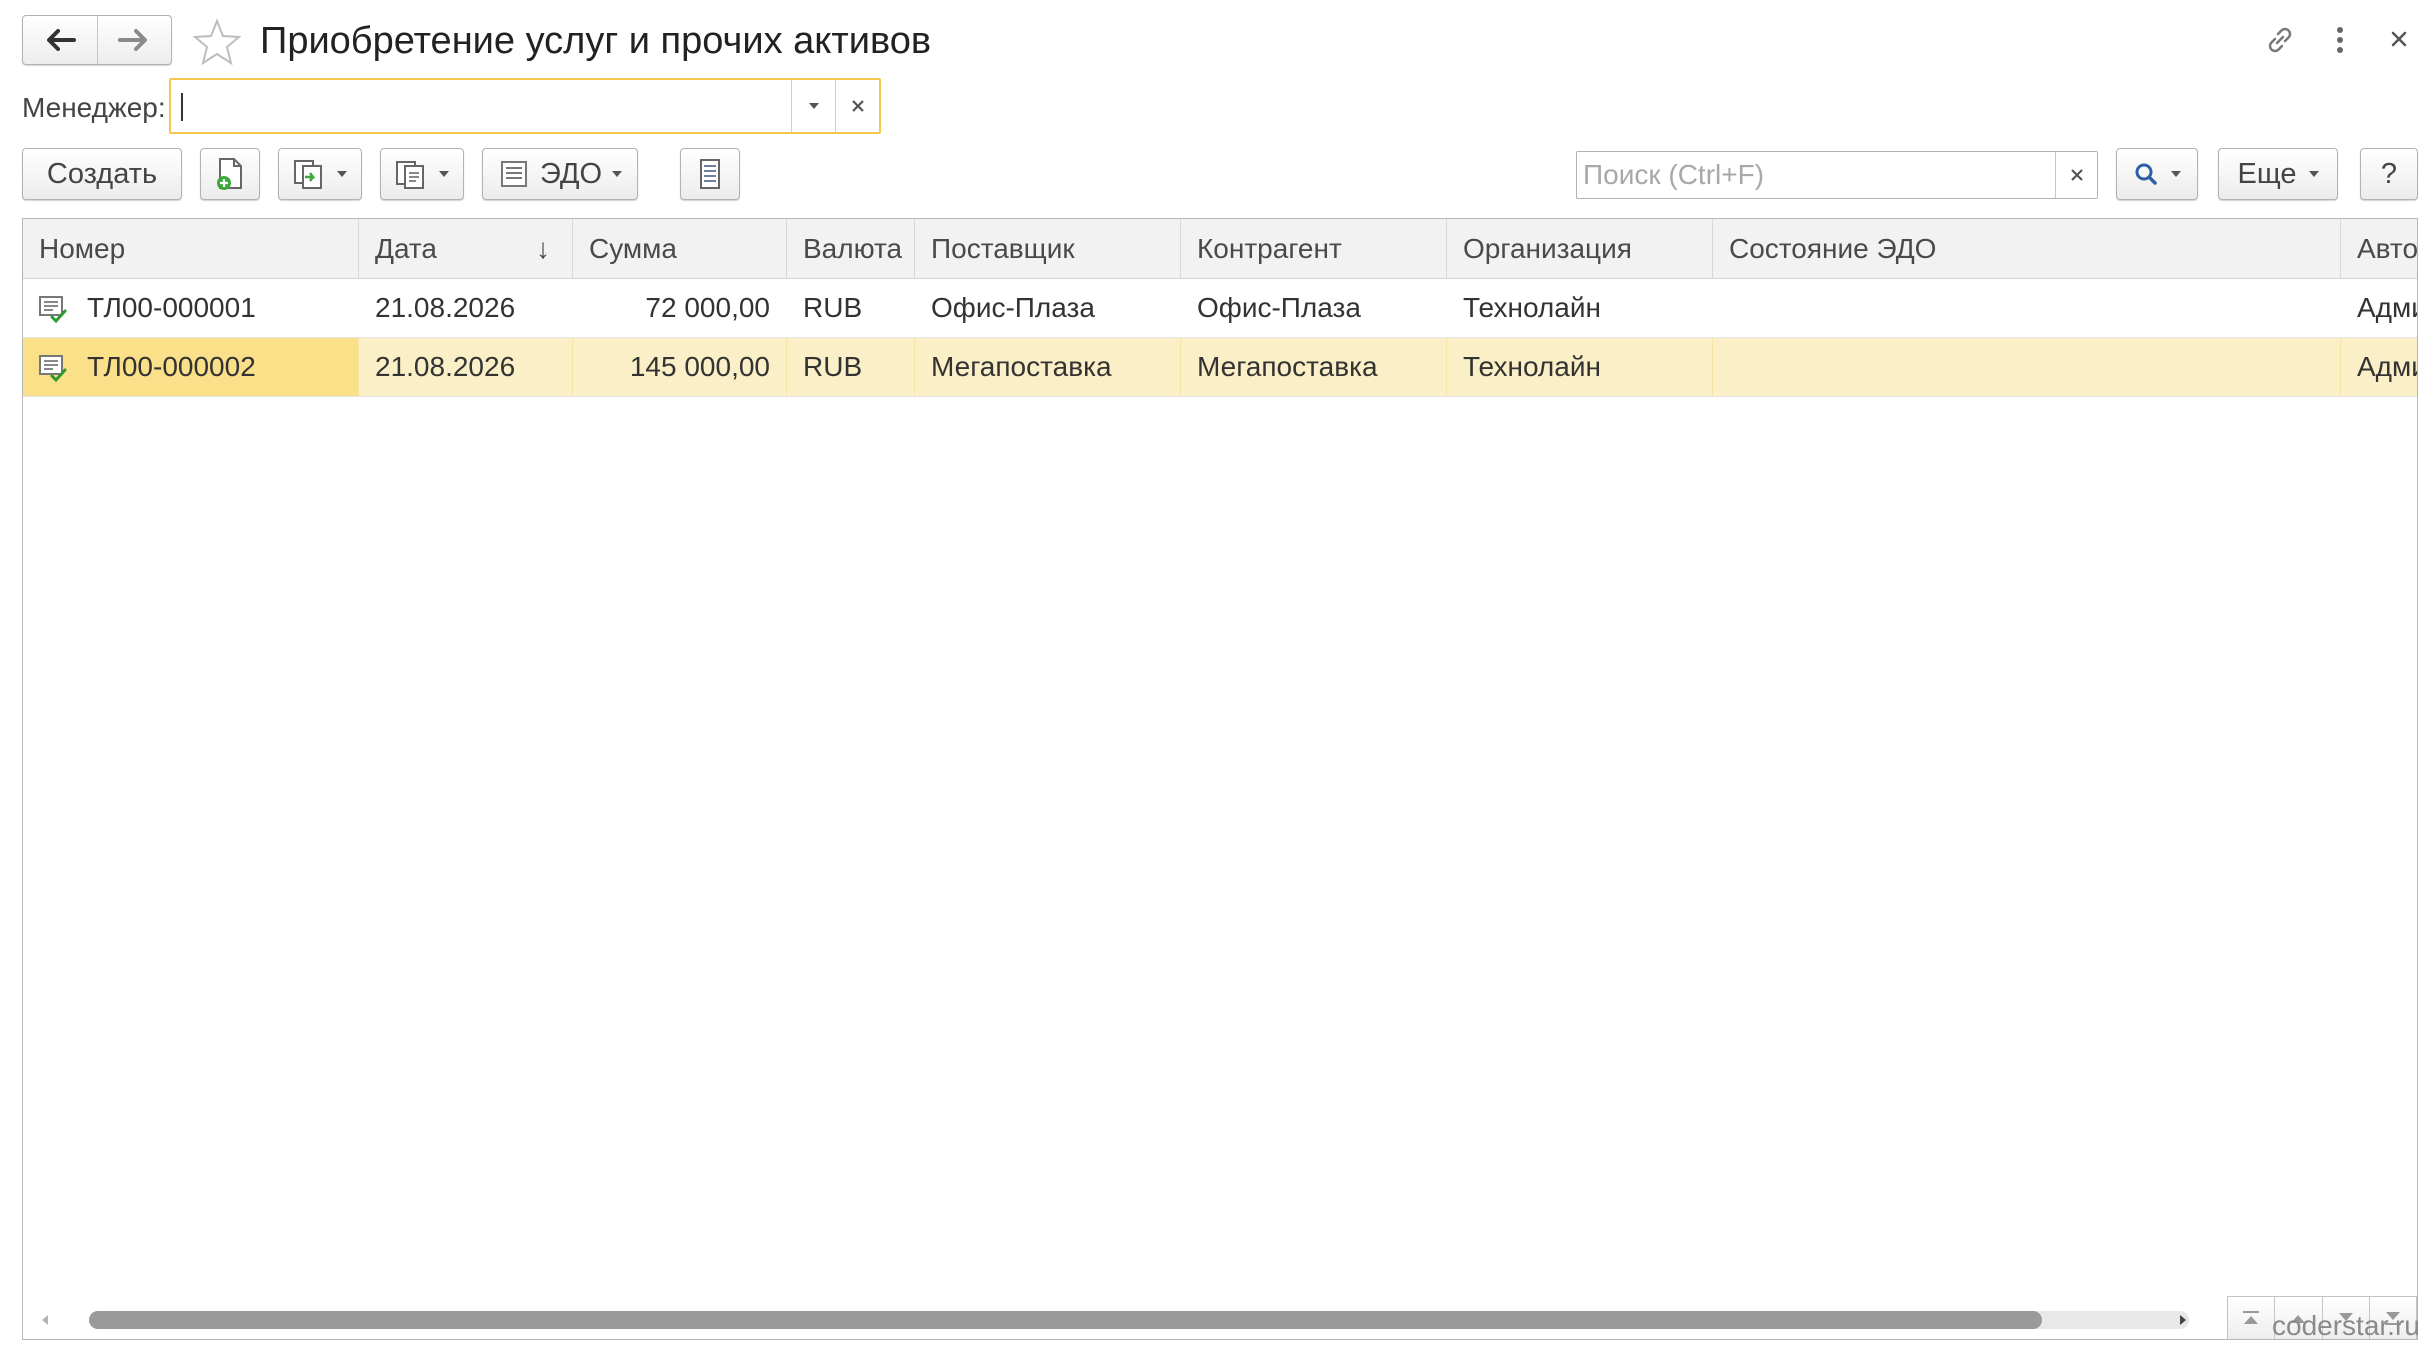  I want to click on print-documents-icon, so click(410, 175).